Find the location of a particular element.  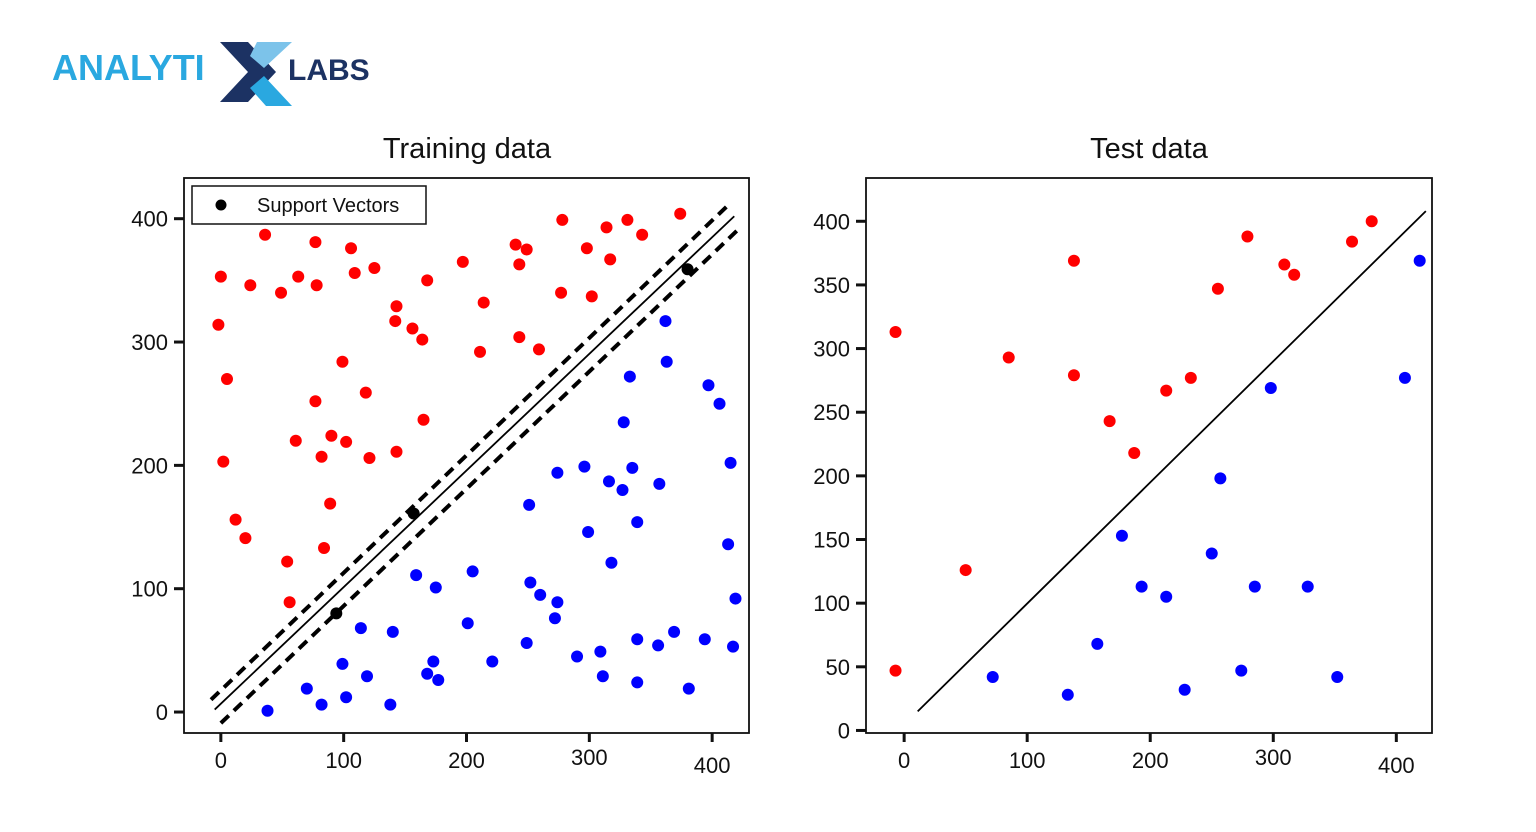

test-y-tick-label: 150 is located at coordinates (831, 540).